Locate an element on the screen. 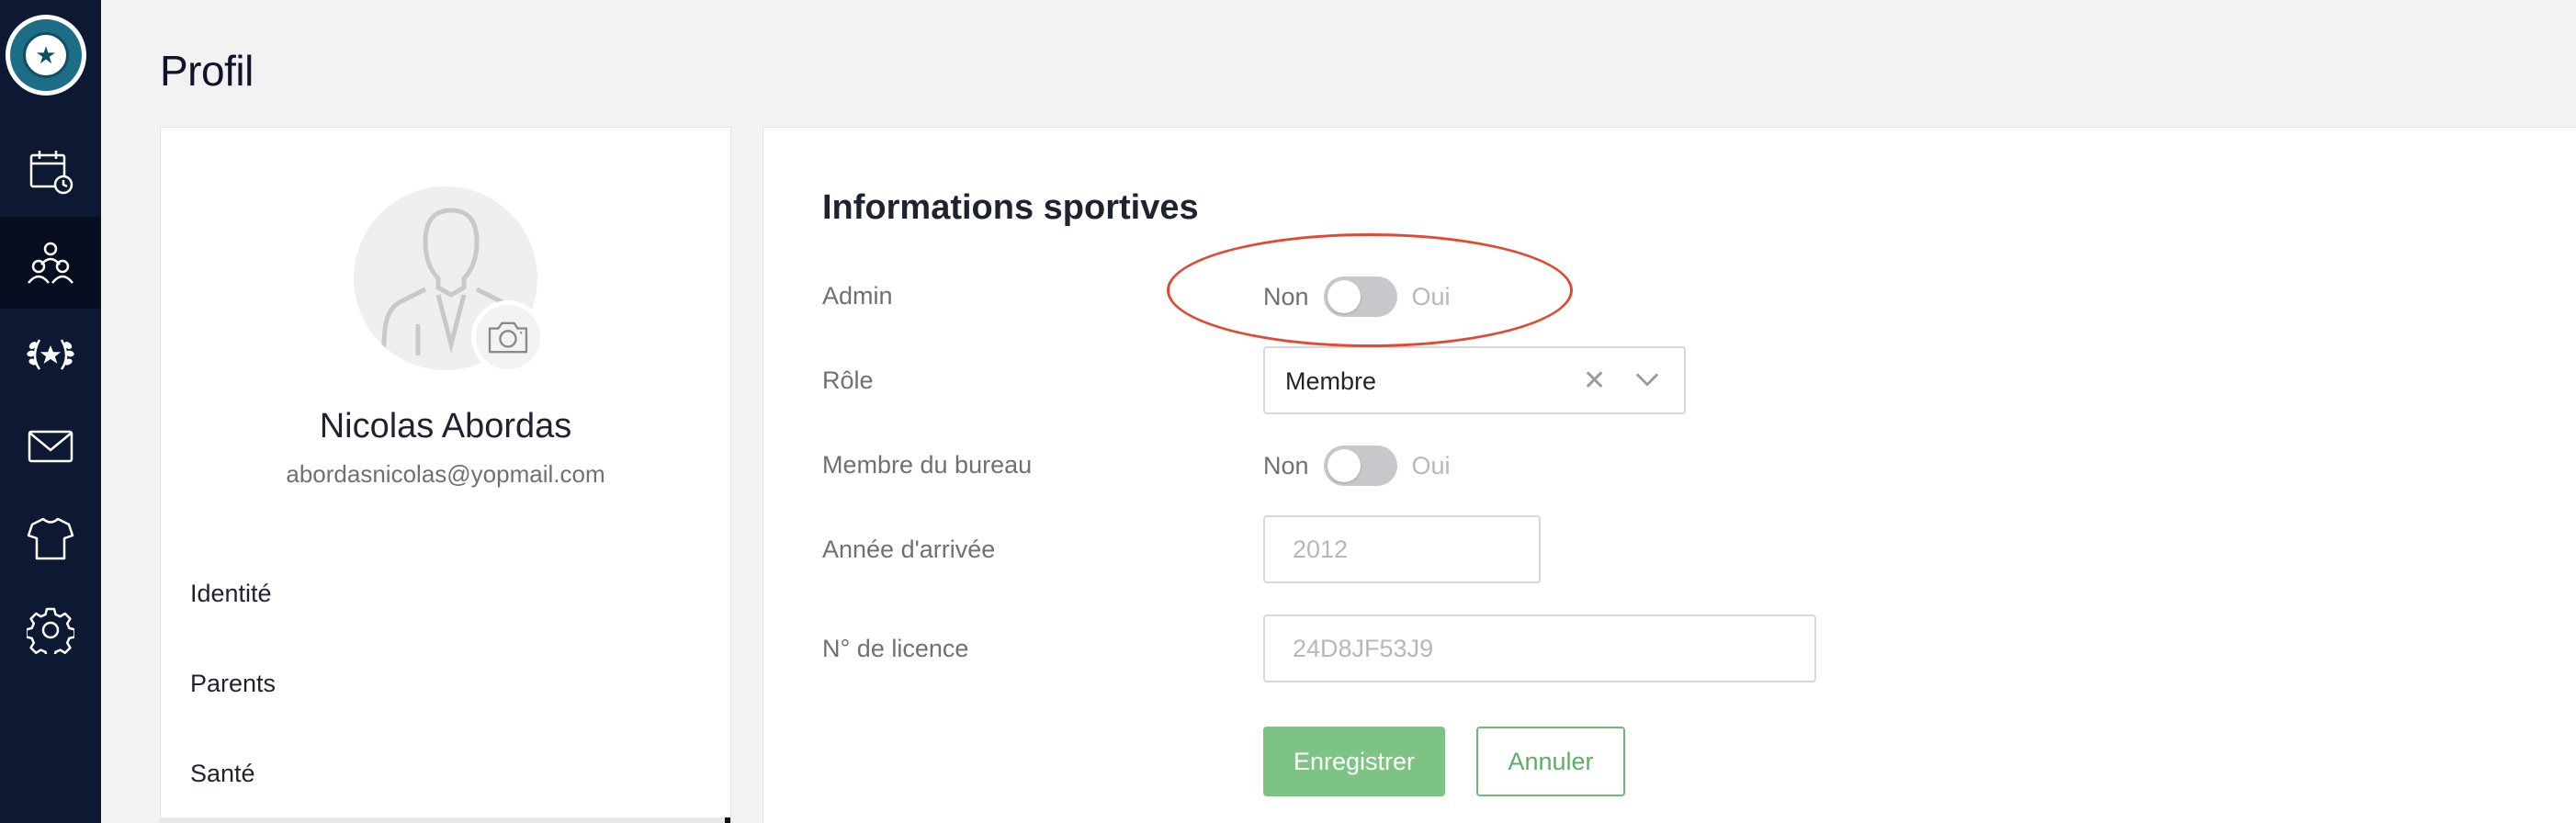 The height and width of the screenshot is (823, 2576). user-name: Nicolas Abordas is located at coordinates (445, 426).